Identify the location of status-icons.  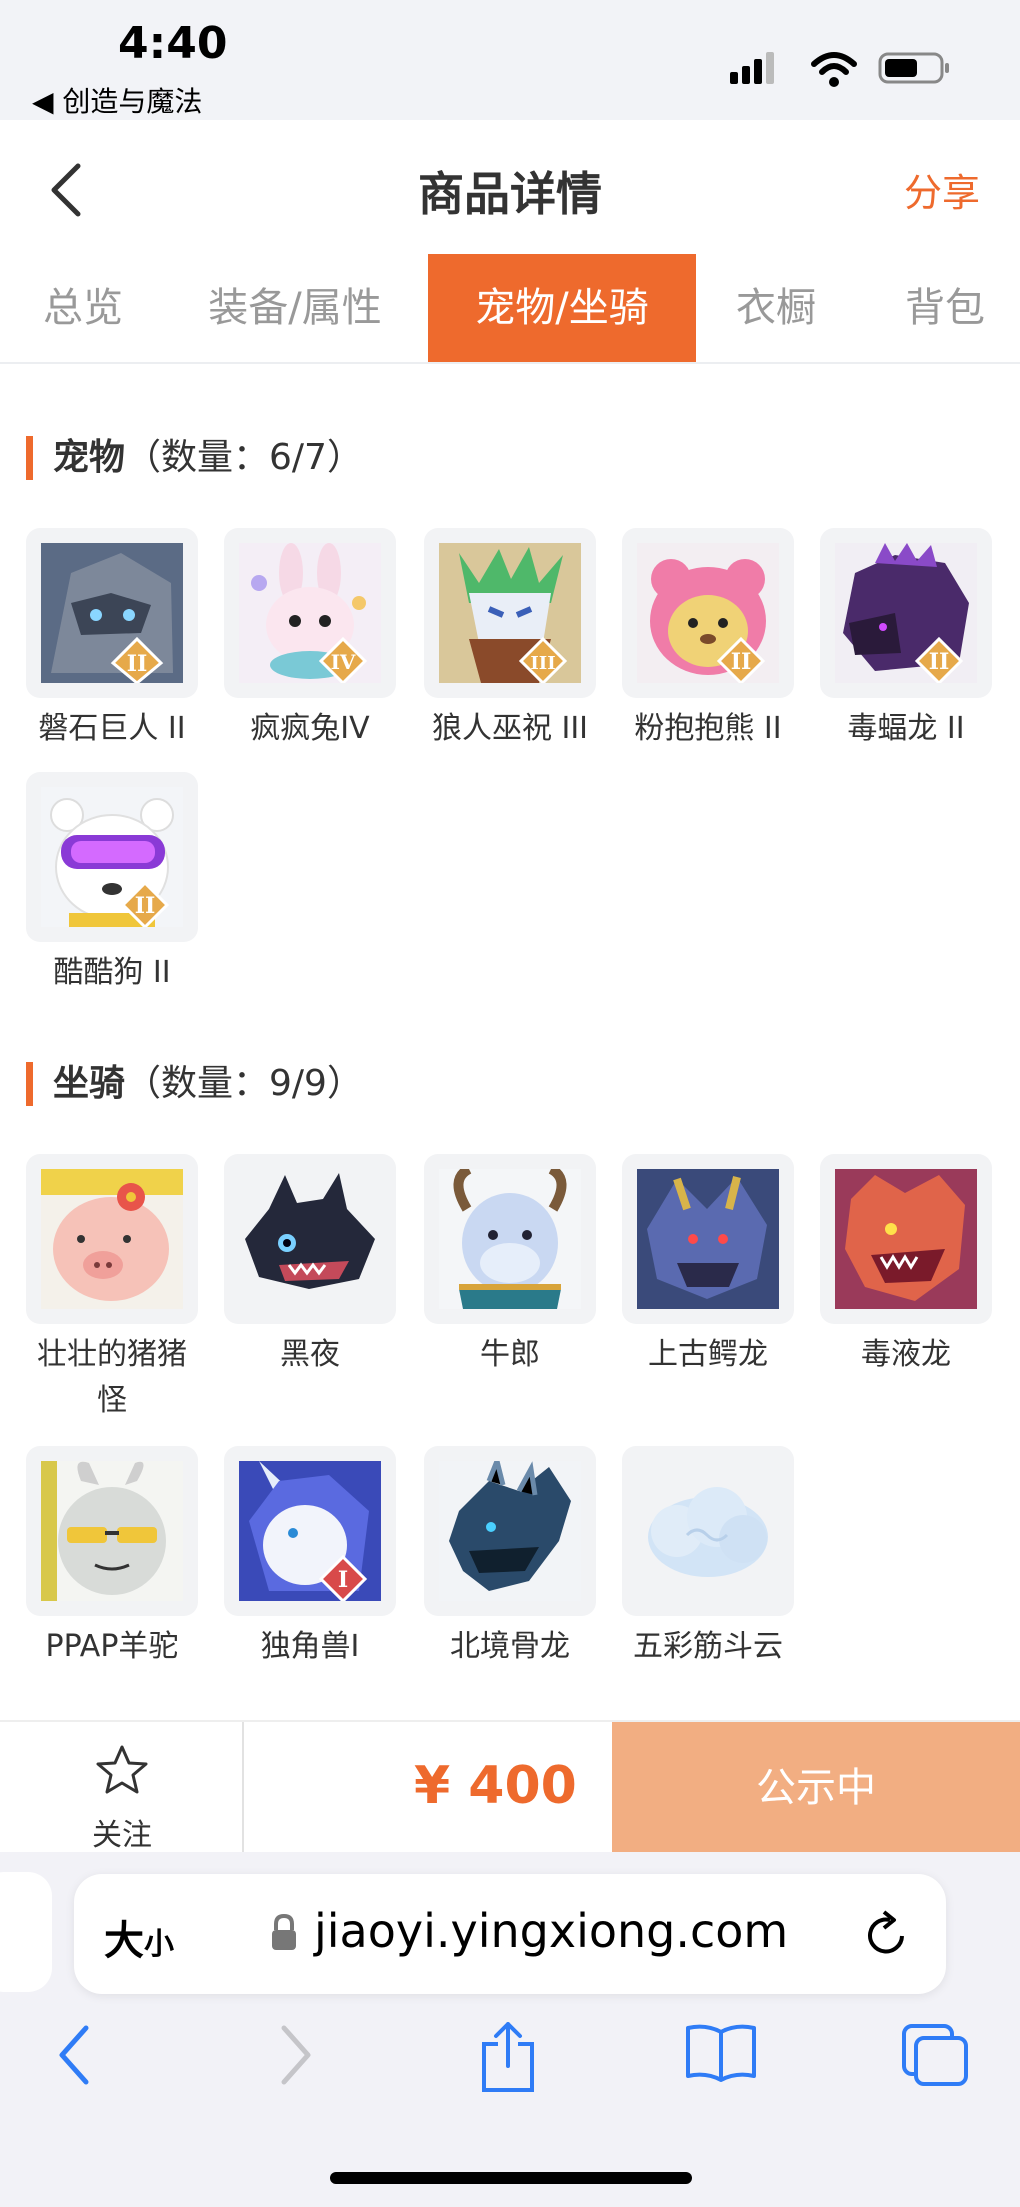
(839, 69).